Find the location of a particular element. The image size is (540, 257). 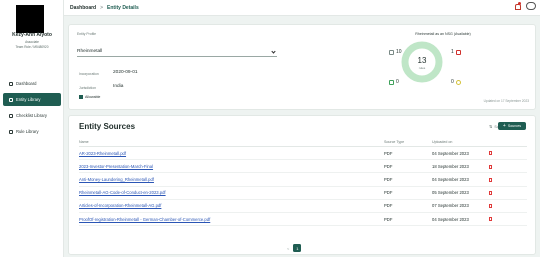

user-role: Associate is located at coordinates (32, 42).